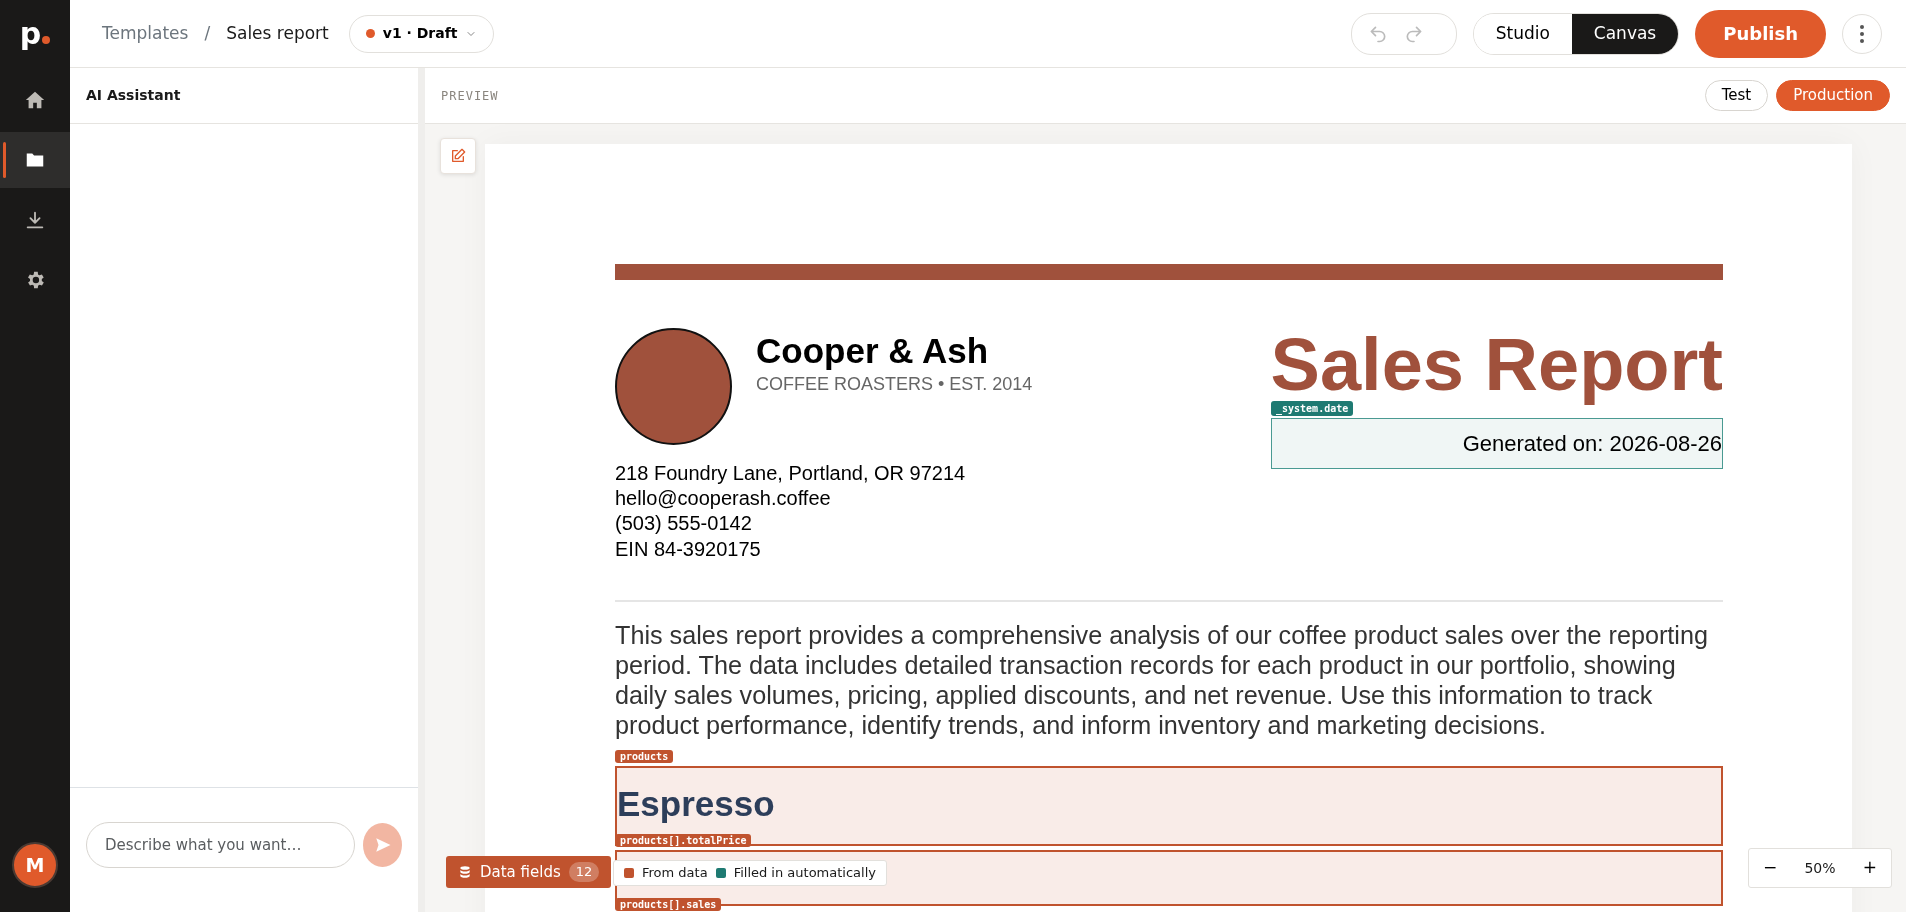  Describe the element at coordinates (684, 524) in the screenshot. I see `address-line: (503) 555-0142` at that location.